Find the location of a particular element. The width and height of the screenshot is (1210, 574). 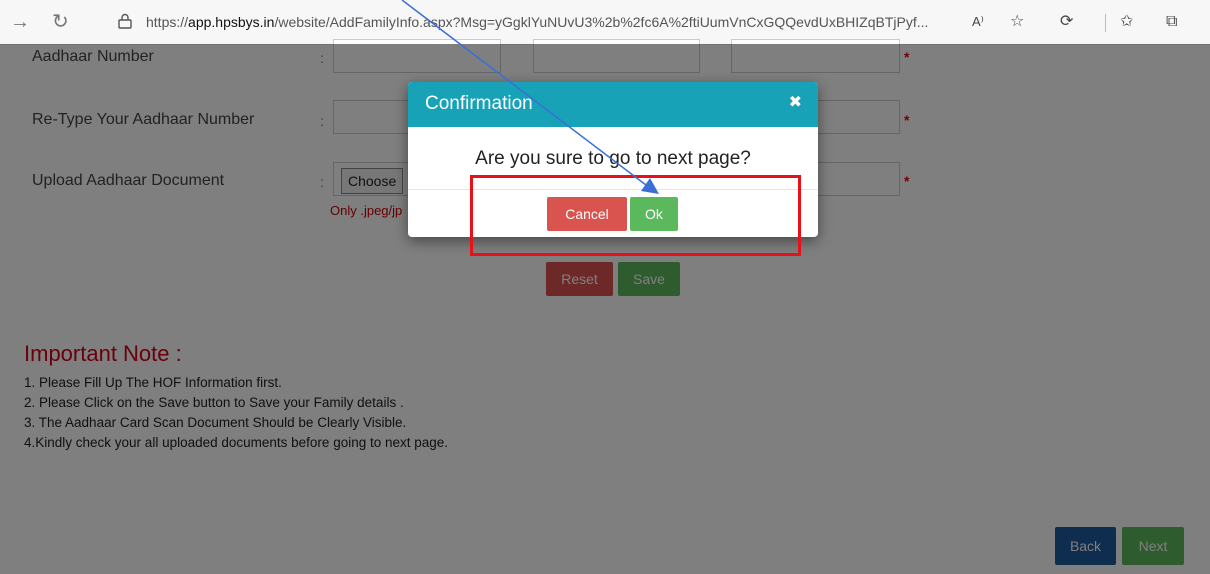

collections-icon: ⧉ is located at coordinates (1171, 22).